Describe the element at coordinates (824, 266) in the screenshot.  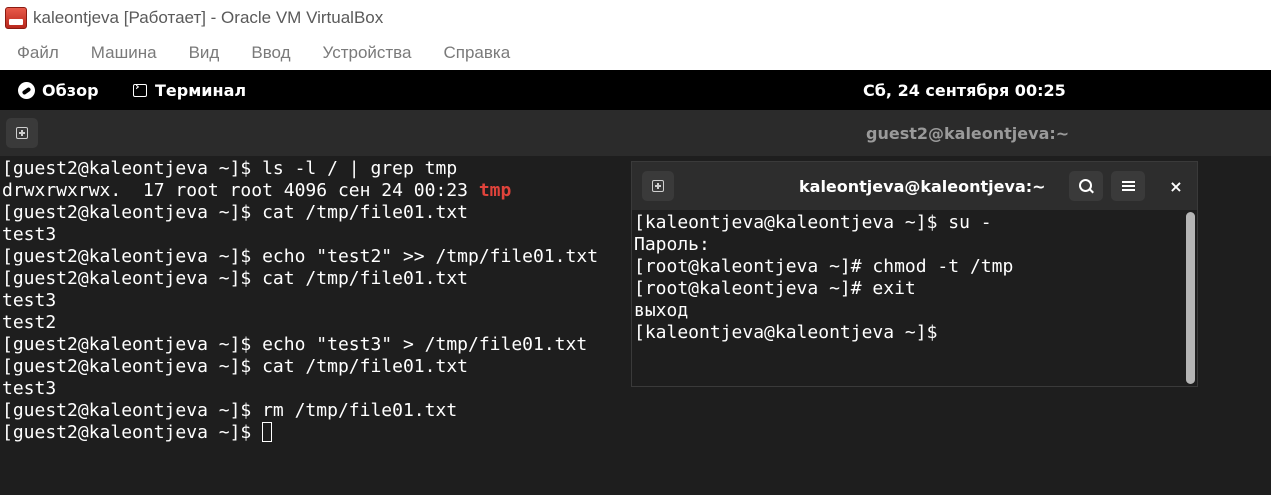
I see `terminal-line: [root@kaleontjeva ~]# chmod -t /tmp` at that location.